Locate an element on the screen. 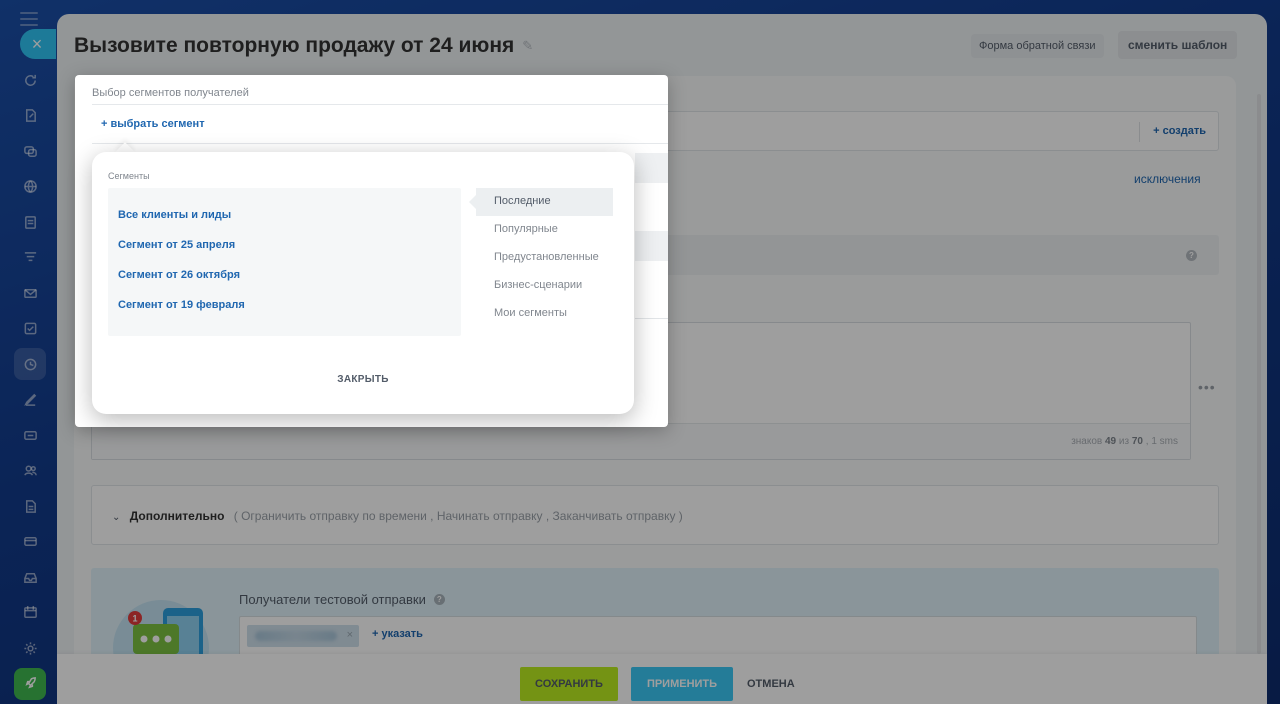 The width and height of the screenshot is (1280, 704). segment-picker-field: + выбрать сегмент is located at coordinates (380, 124).